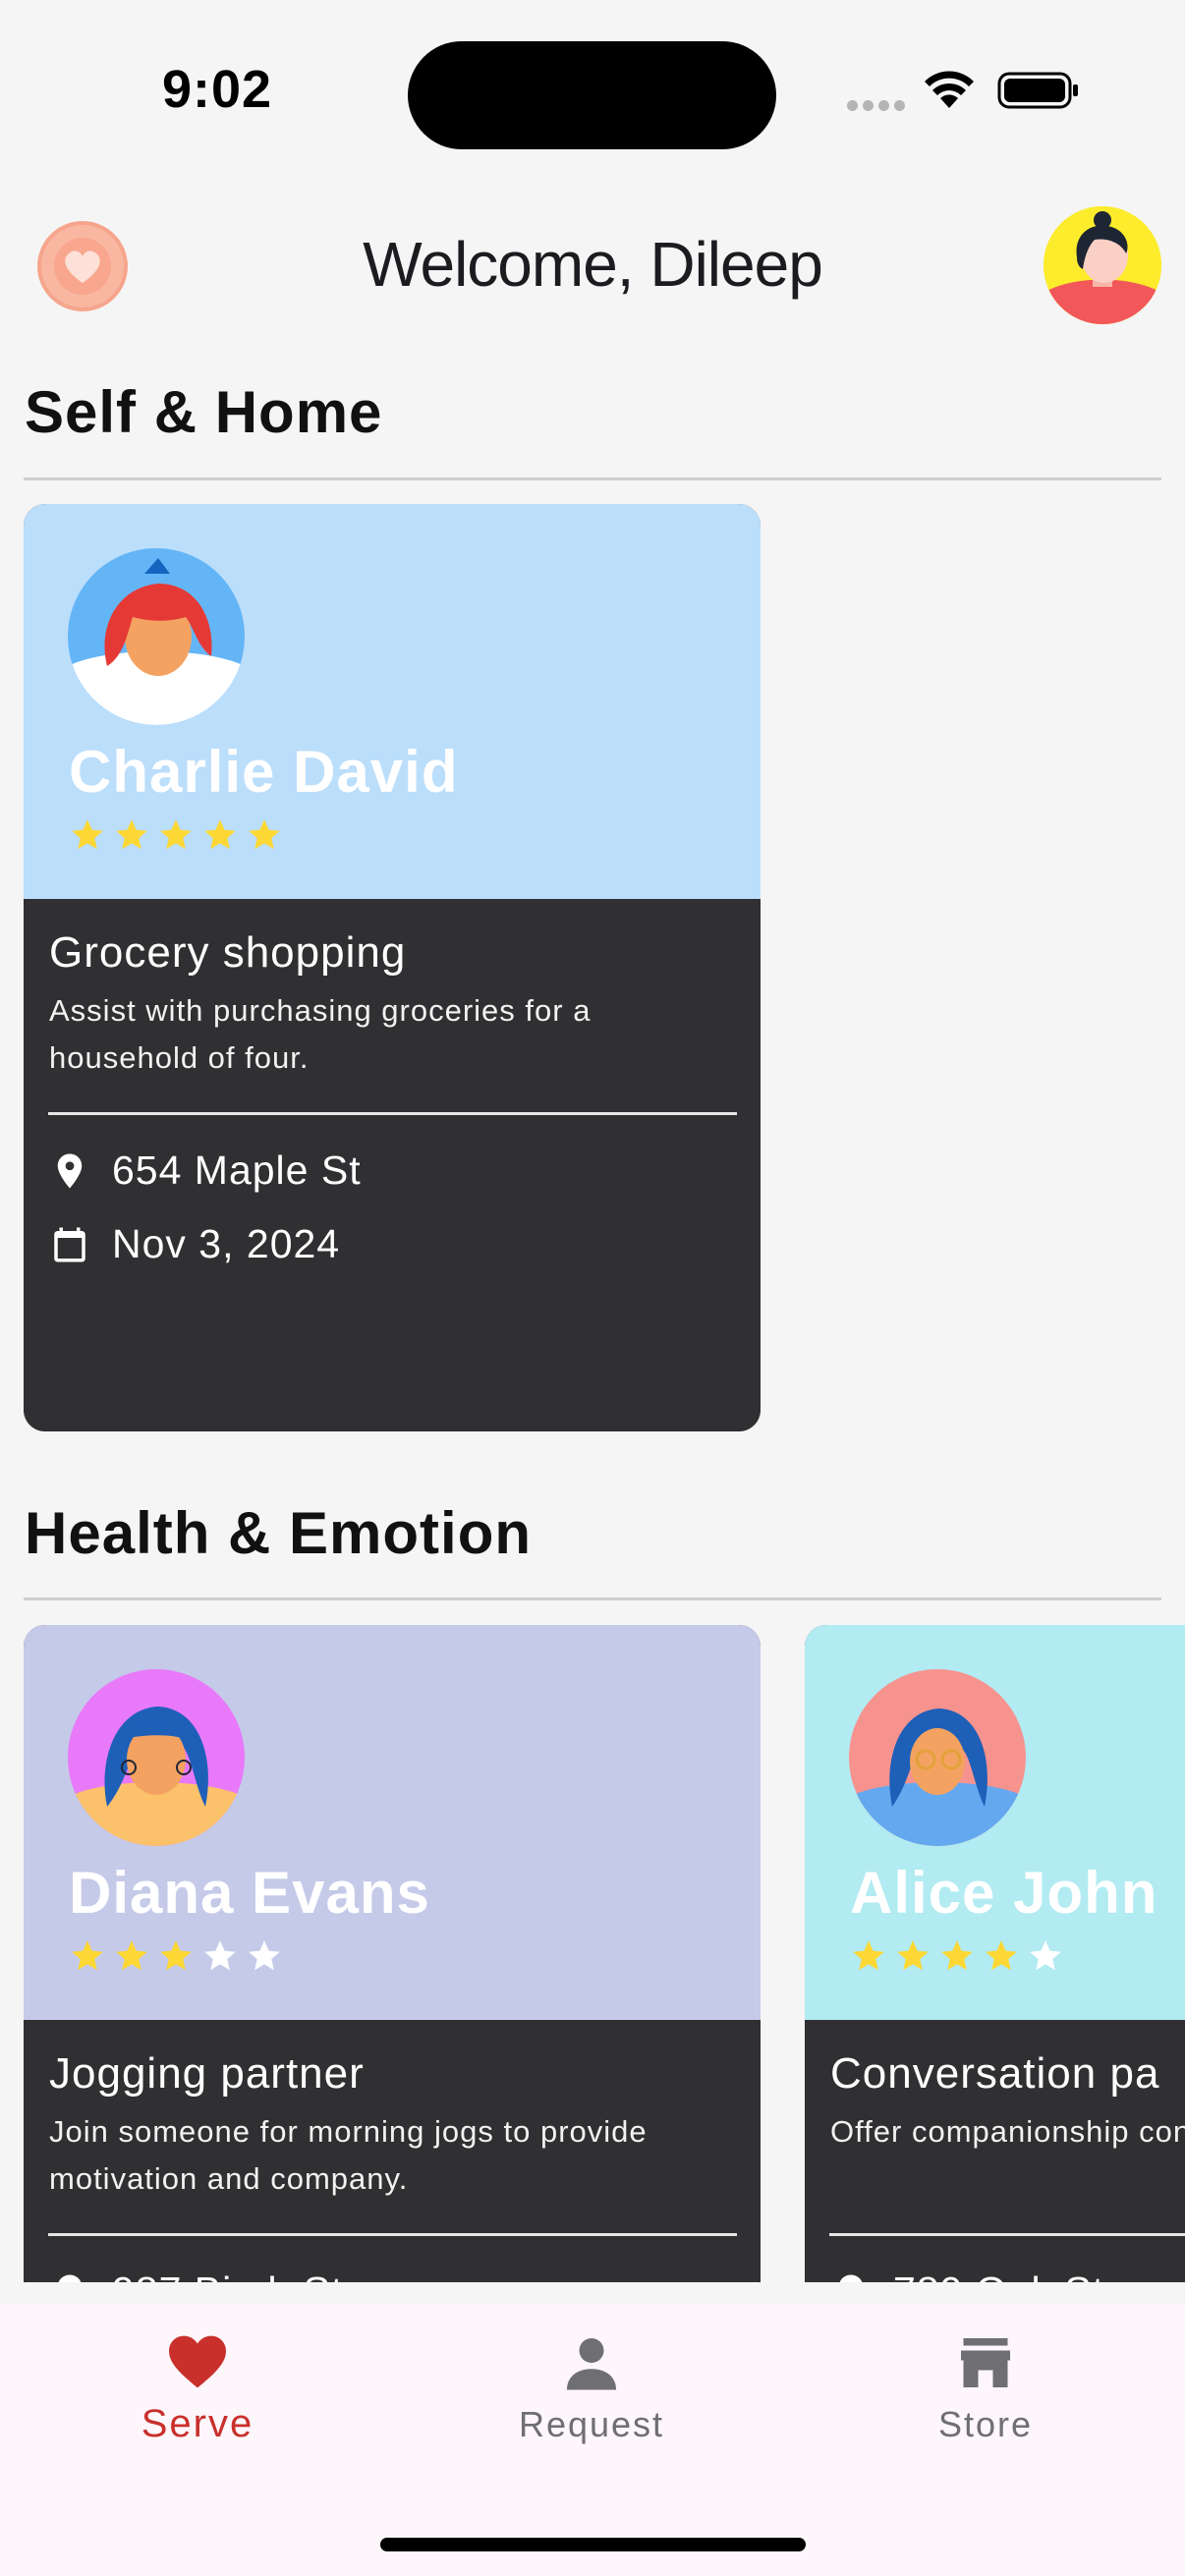  I want to click on address-row: 987 Birch St, so click(196, 2275).